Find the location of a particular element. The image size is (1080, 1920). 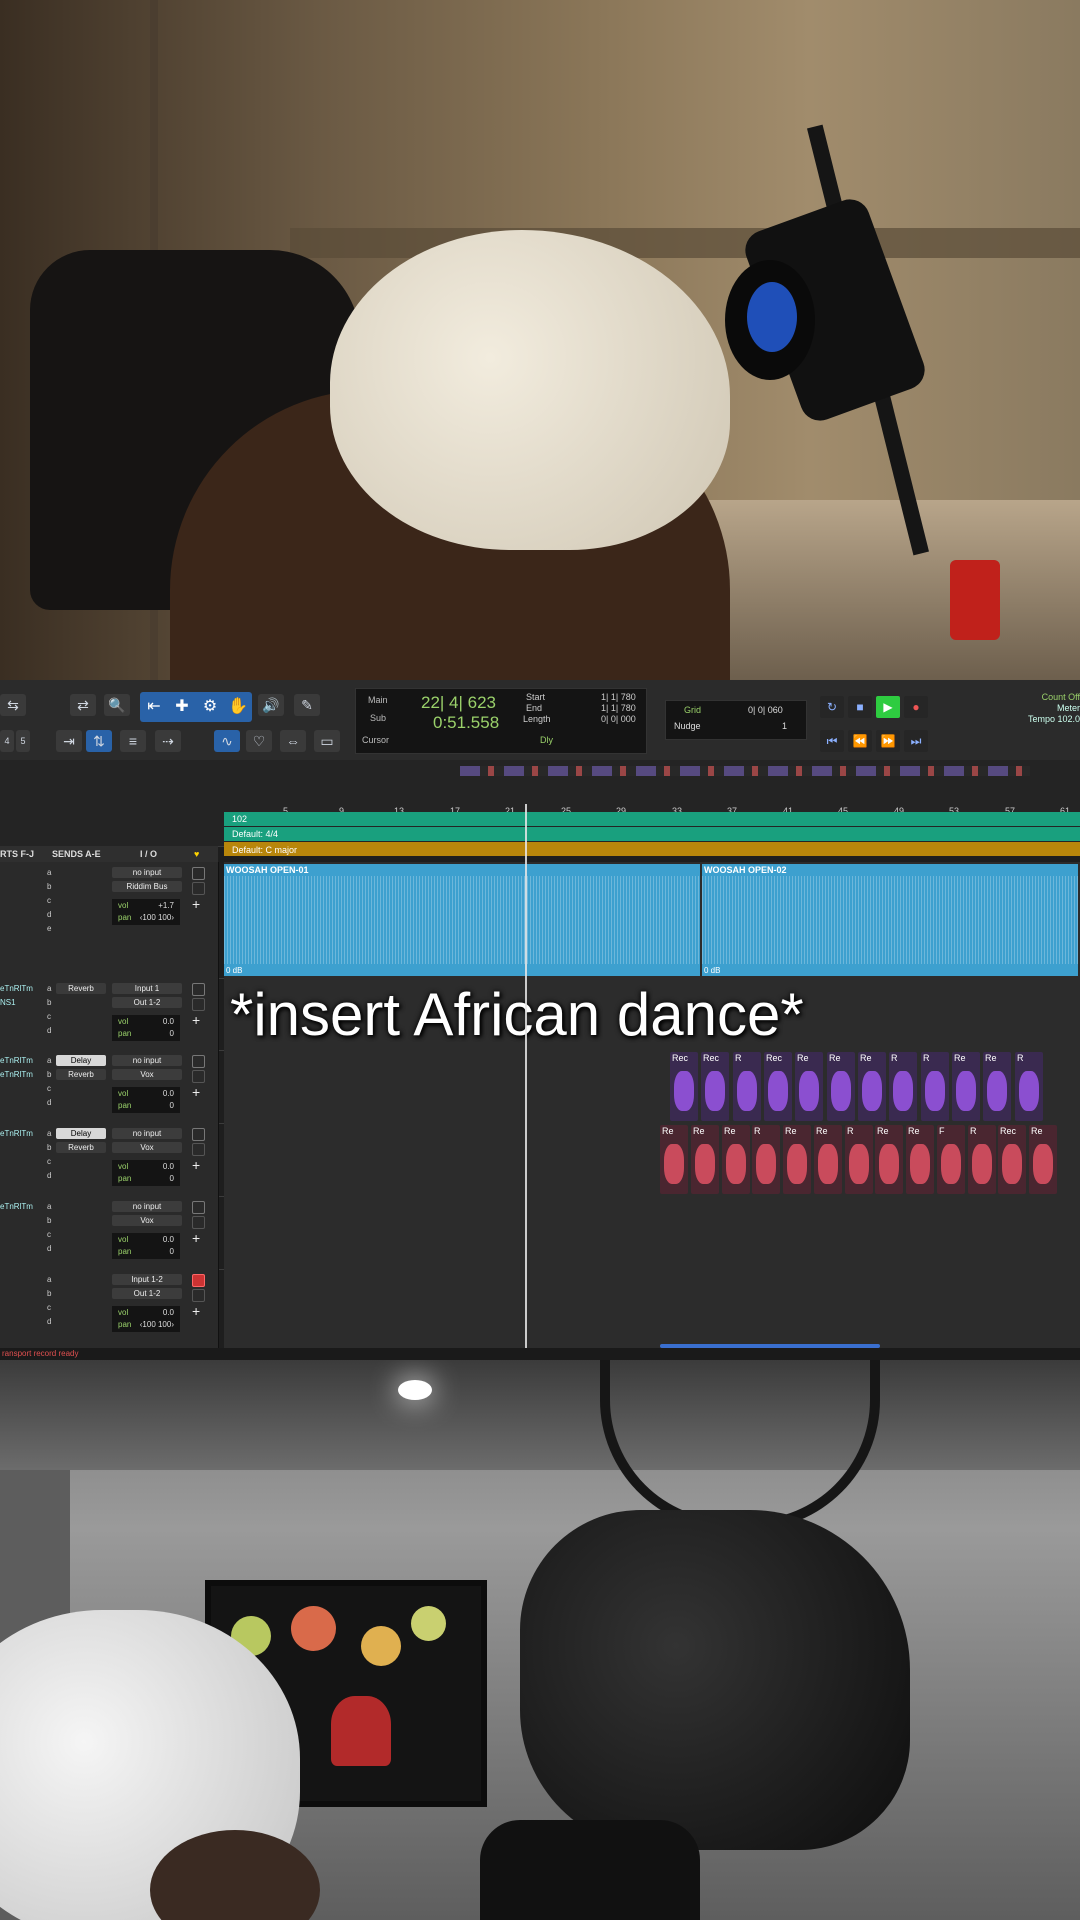

play-icon: ▶ is located at coordinates (888, 707).